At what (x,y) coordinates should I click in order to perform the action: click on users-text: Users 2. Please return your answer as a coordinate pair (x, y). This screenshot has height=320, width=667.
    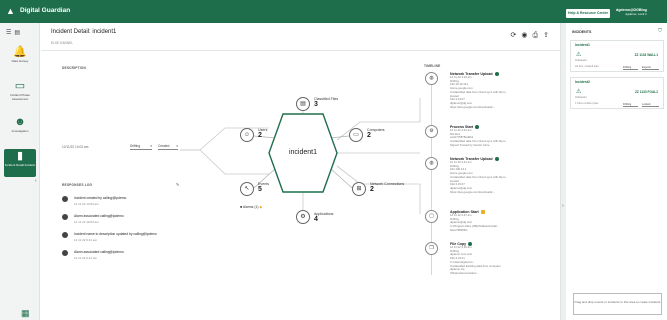
    Looking at the image, I should click on (262, 134).